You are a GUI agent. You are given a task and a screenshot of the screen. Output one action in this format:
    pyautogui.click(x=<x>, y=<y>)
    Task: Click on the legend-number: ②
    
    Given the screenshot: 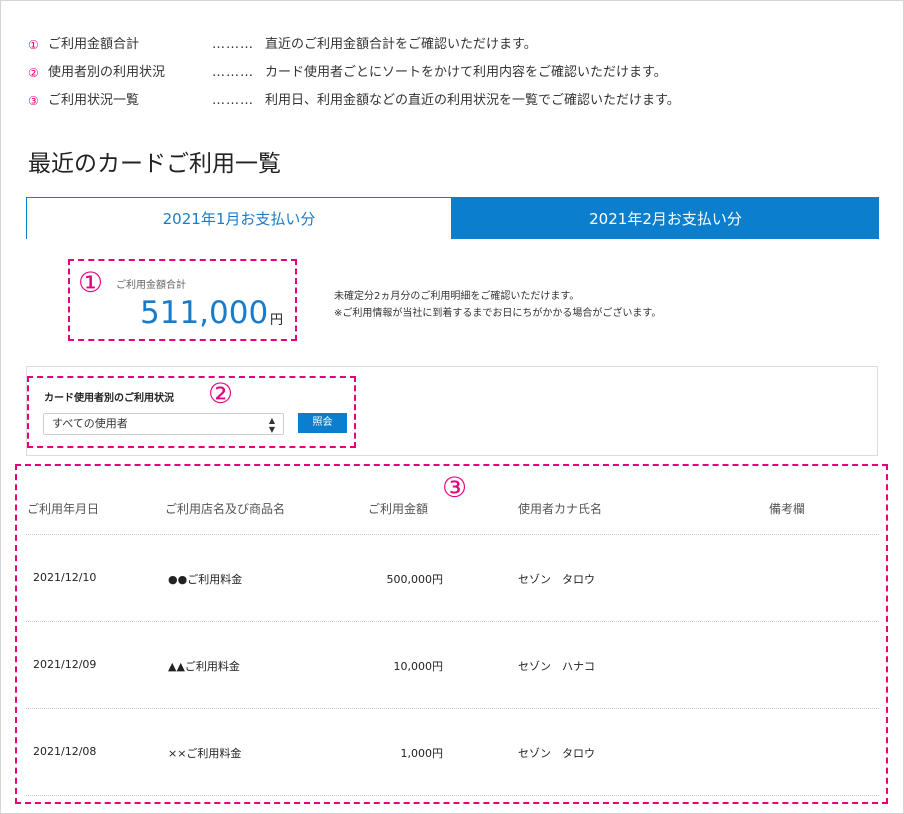 What is the action you would take?
    pyautogui.click(x=33, y=73)
    